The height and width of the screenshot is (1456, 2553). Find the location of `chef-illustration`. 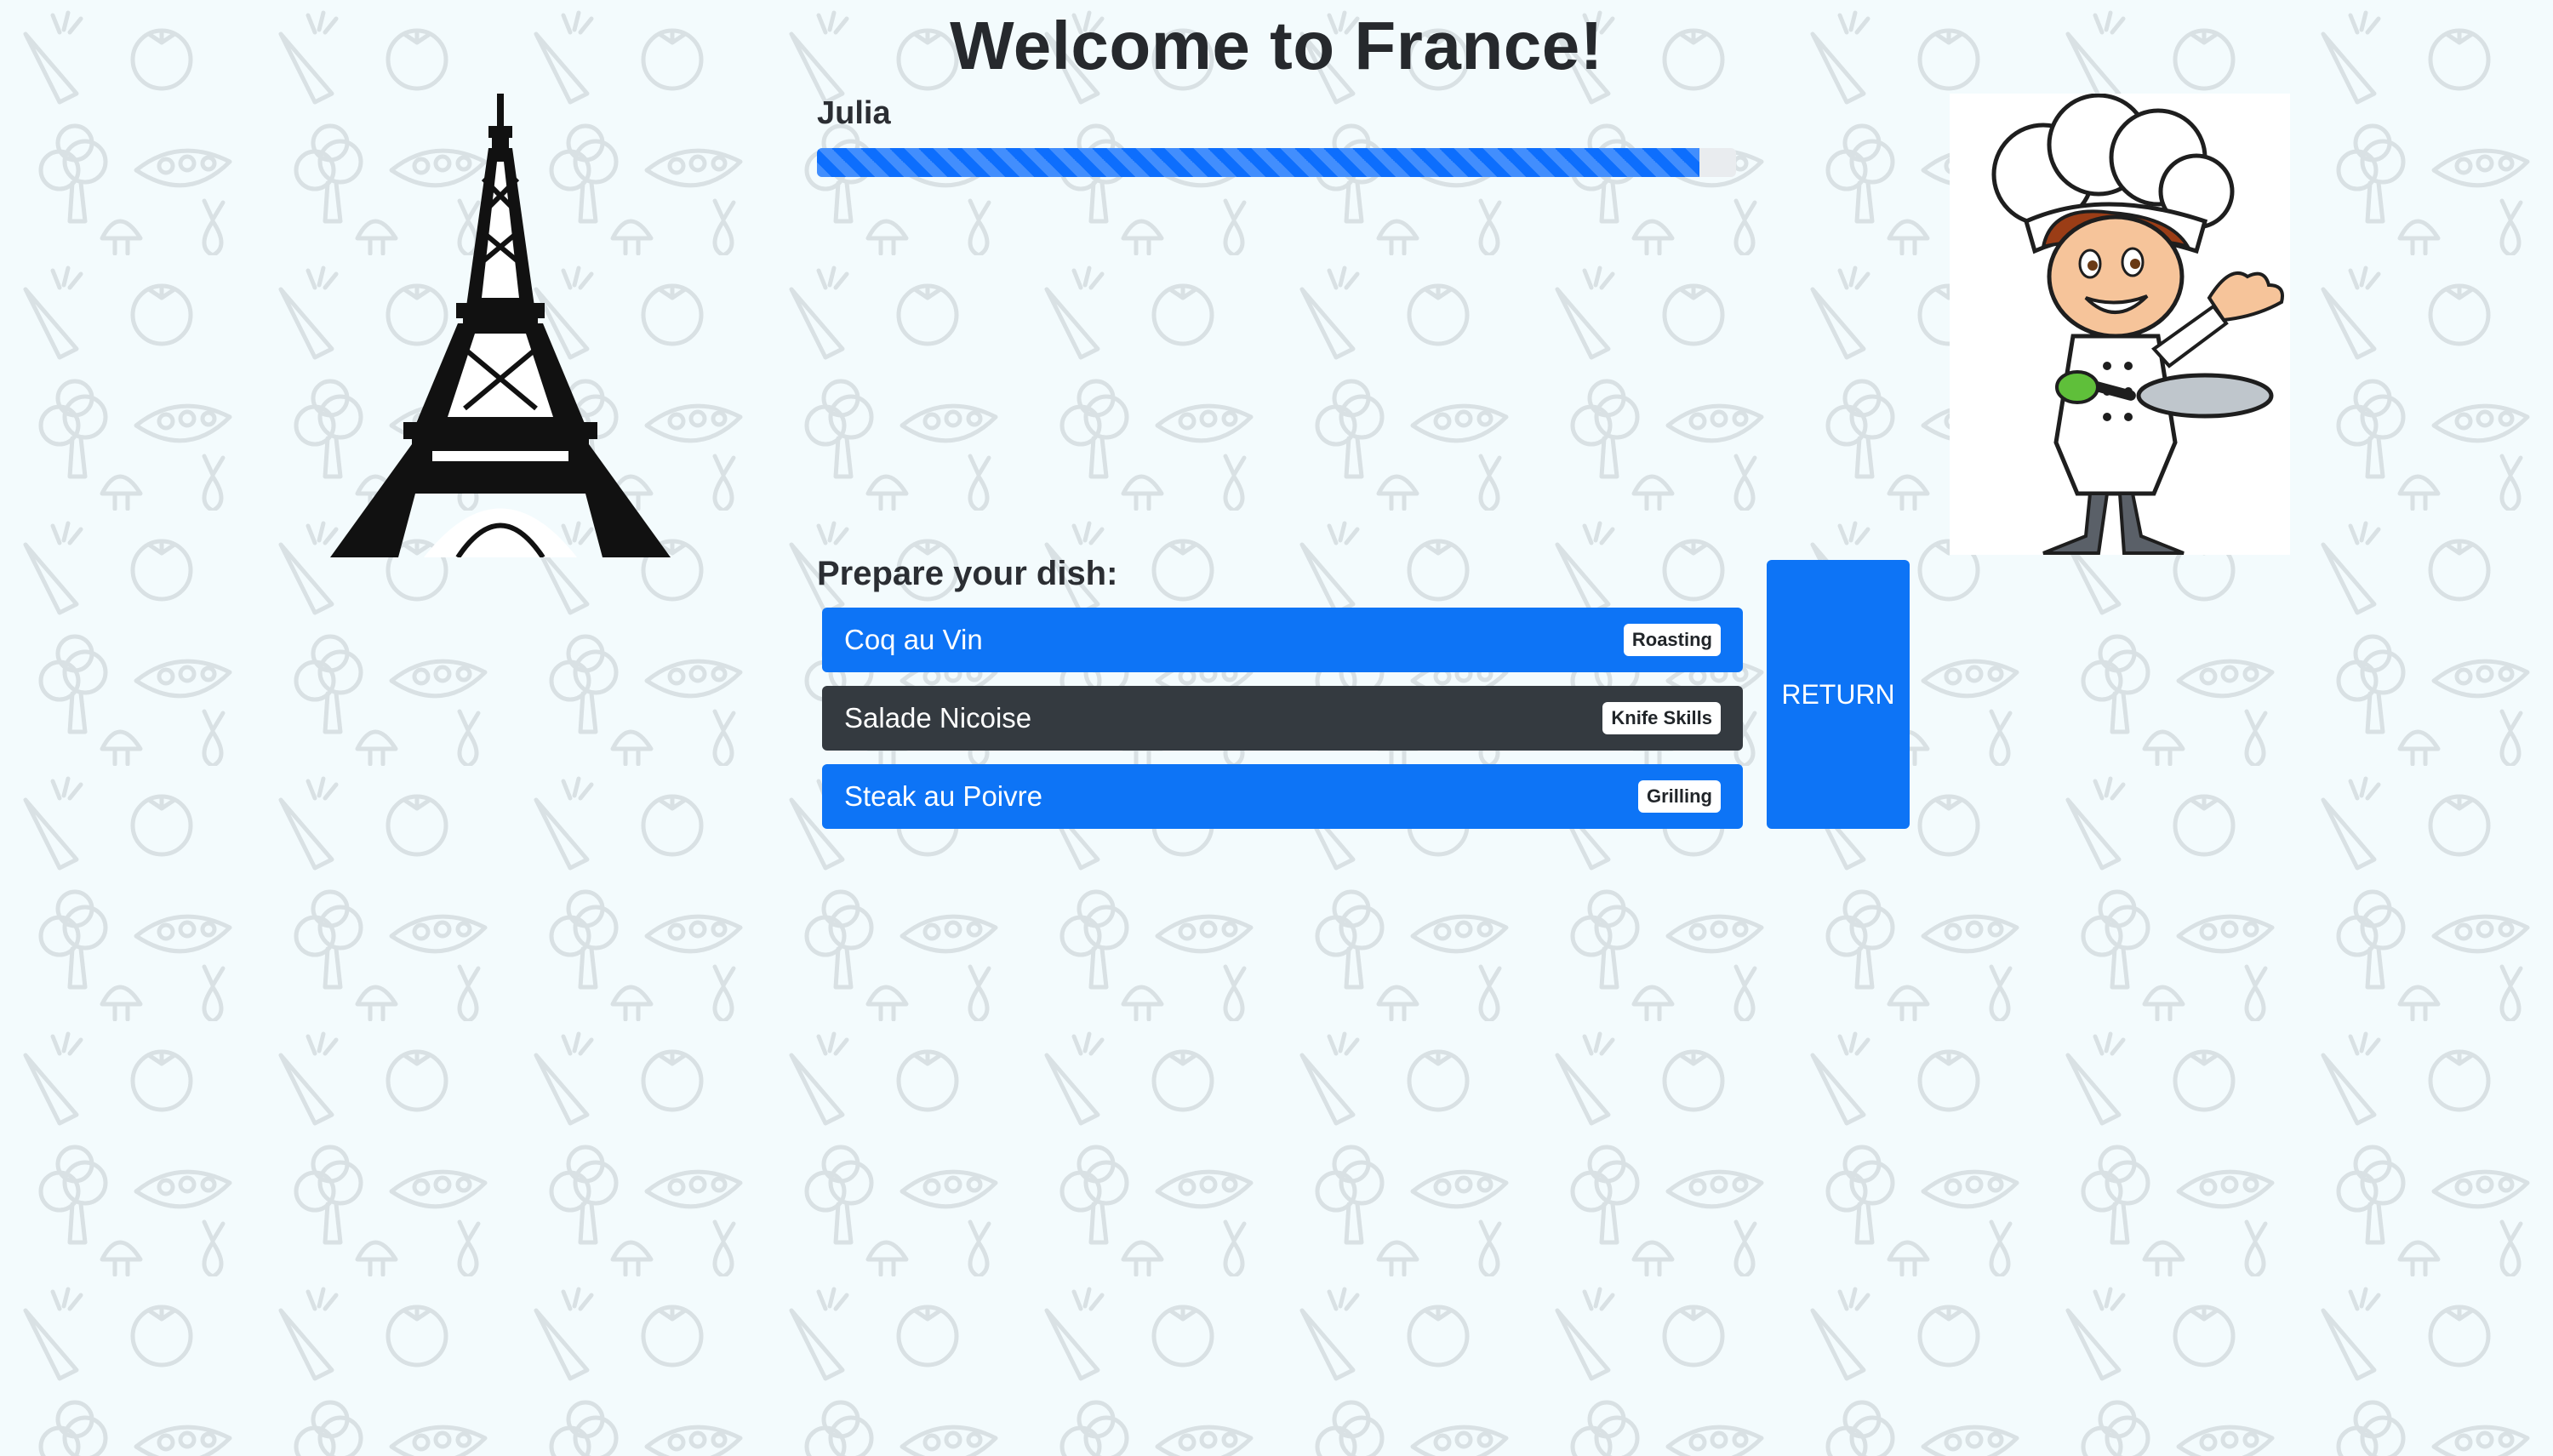

chef-illustration is located at coordinates (2120, 324).